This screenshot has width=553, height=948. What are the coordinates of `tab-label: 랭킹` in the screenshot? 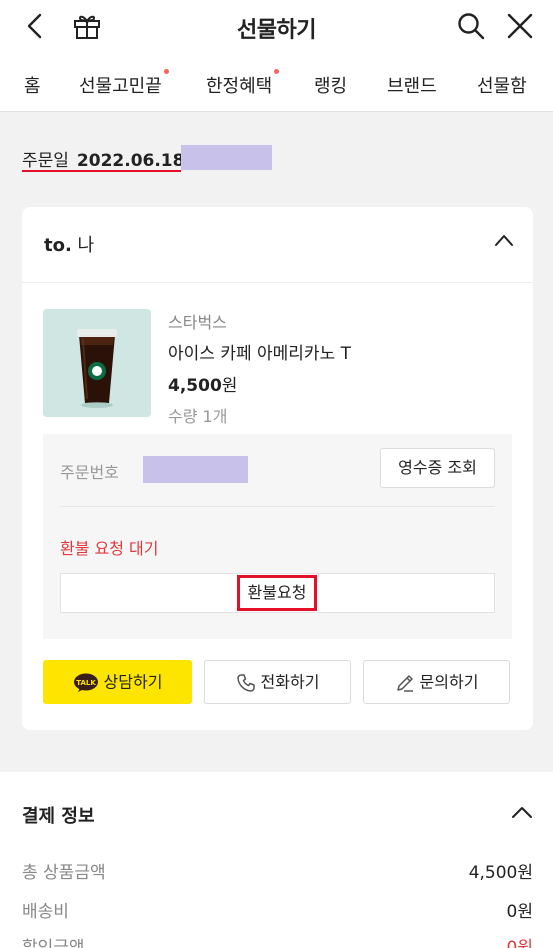 It's located at (331, 86).